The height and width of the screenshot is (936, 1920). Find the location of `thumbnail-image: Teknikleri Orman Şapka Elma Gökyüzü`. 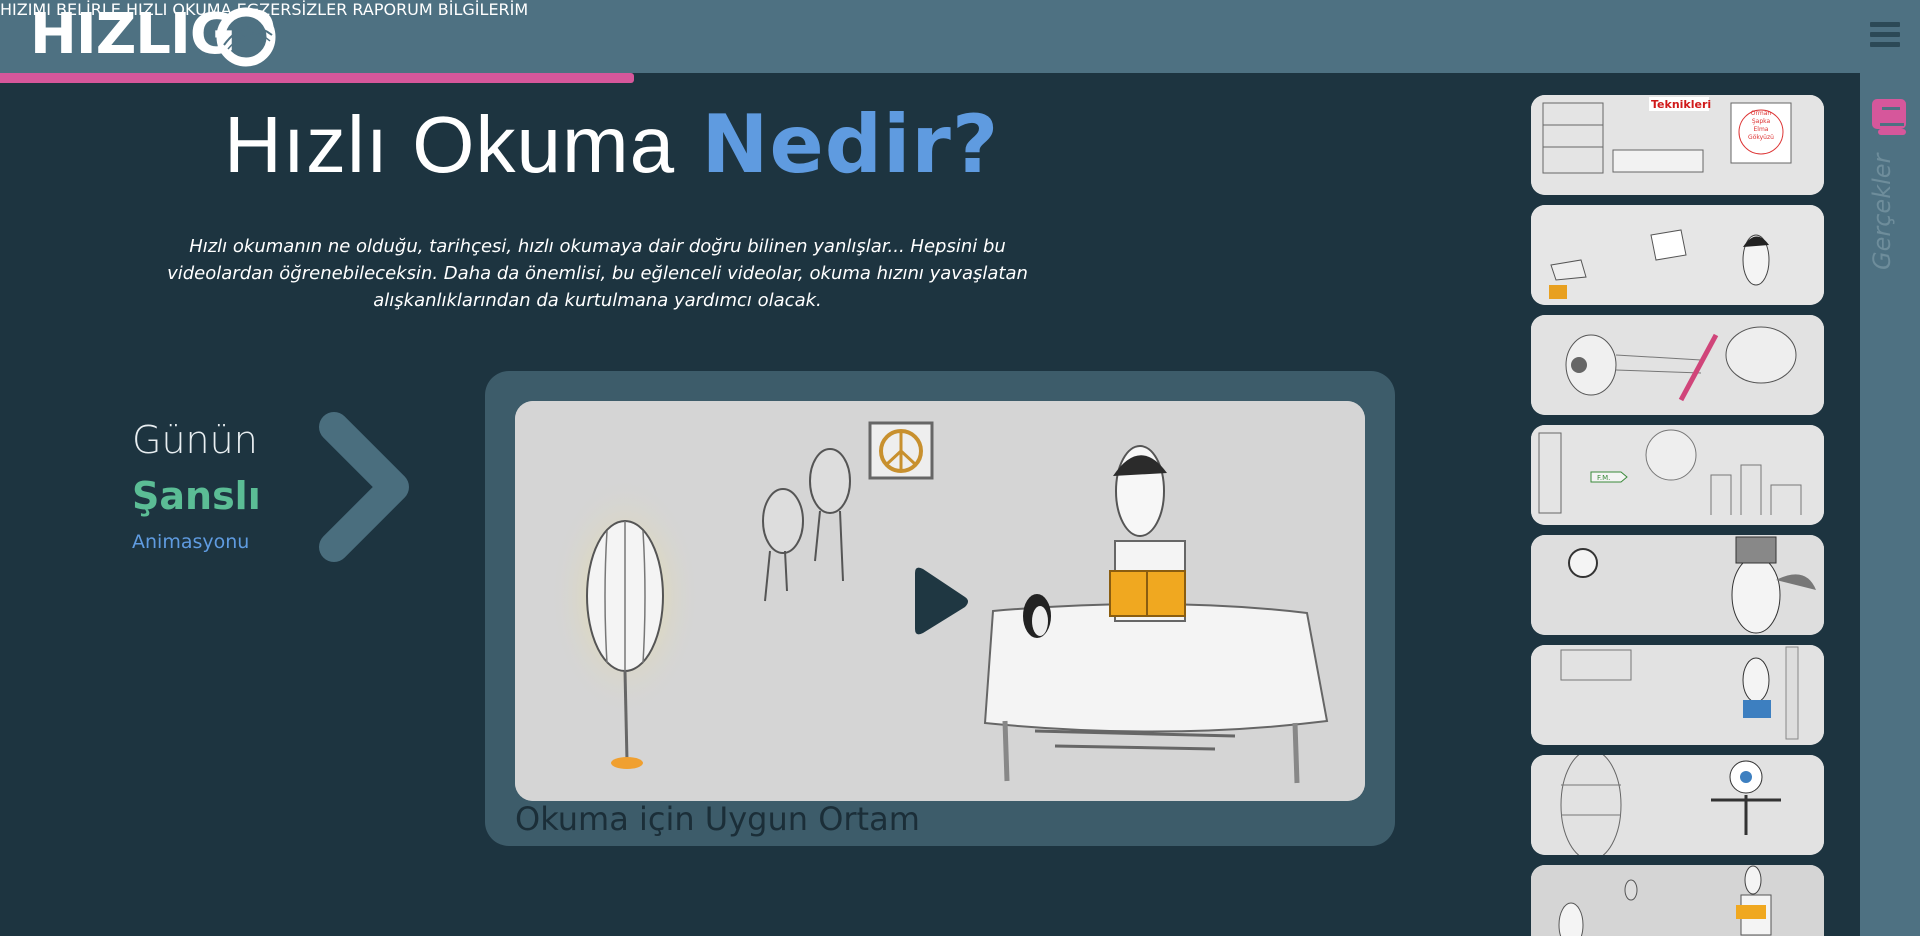

thumbnail-image: Teknikleri Orman Şapka Elma Gökyüzü is located at coordinates (1677, 145).